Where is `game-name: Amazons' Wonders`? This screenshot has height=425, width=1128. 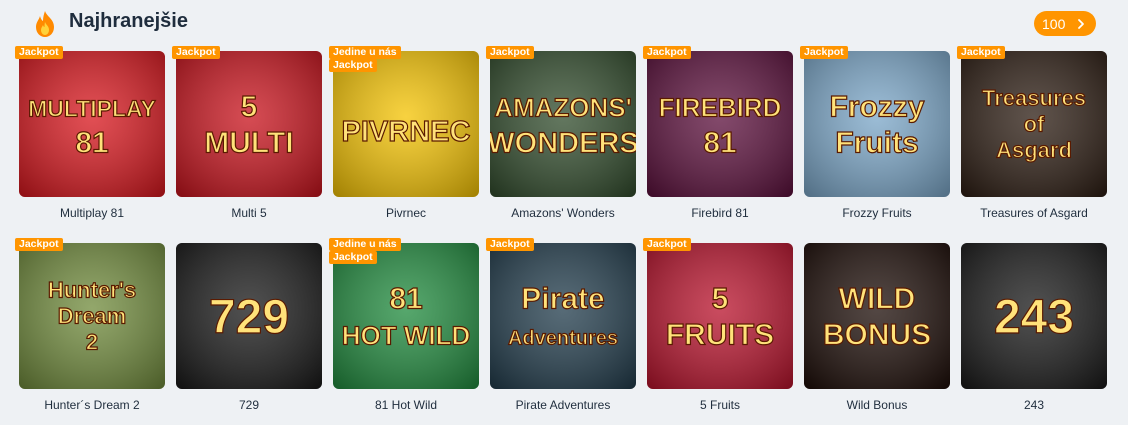
game-name: Amazons' Wonders is located at coordinates (563, 213).